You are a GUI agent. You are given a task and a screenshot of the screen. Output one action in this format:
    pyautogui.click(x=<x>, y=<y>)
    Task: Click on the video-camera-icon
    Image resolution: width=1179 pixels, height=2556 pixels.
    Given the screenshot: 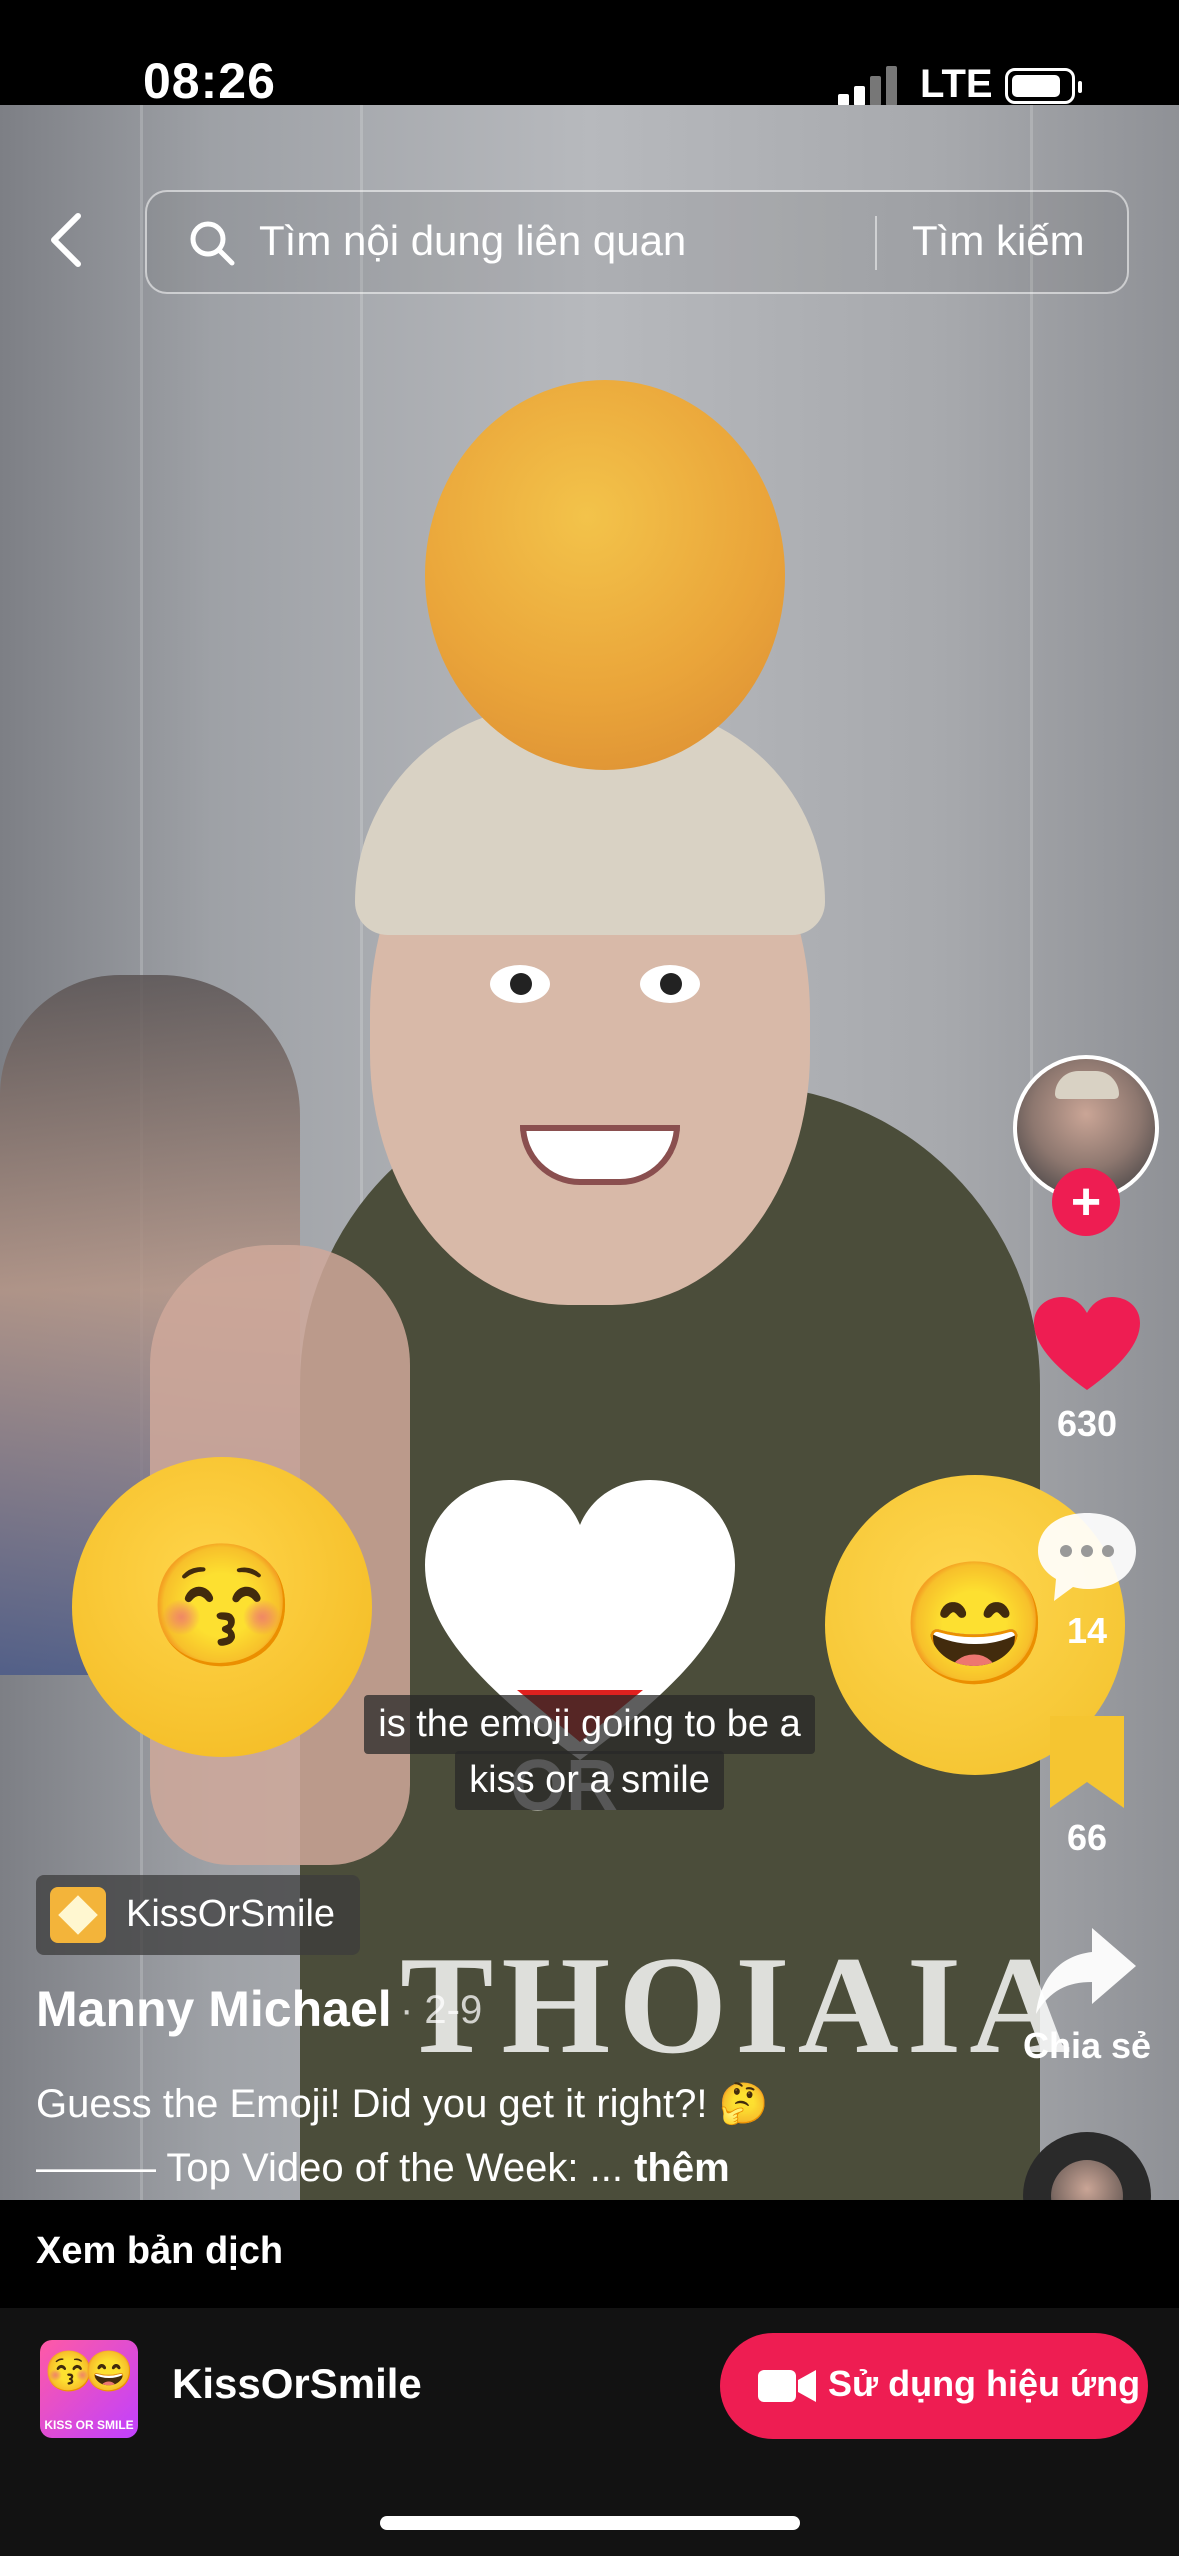 What is the action you would take?
    pyautogui.click(x=787, y=2386)
    